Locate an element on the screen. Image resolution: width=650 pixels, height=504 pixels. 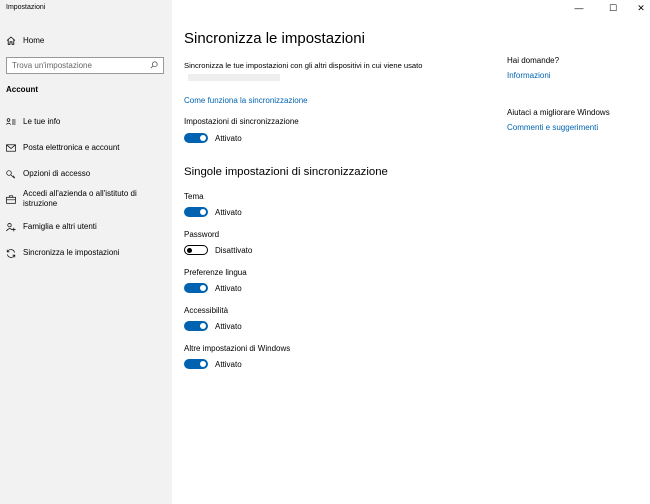
close-icon: ✕ is located at coordinates (641, 7).